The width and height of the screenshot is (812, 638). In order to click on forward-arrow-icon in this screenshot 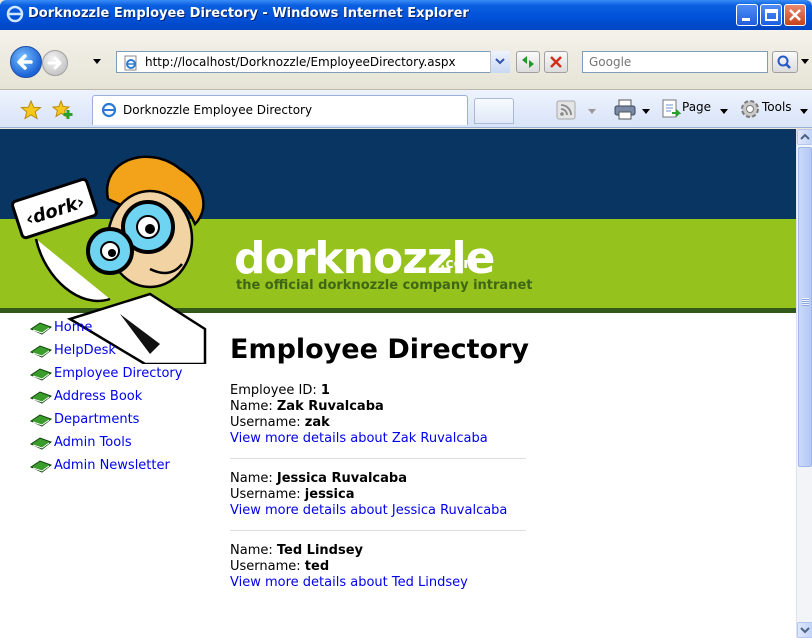, I will do `click(54, 63)`.